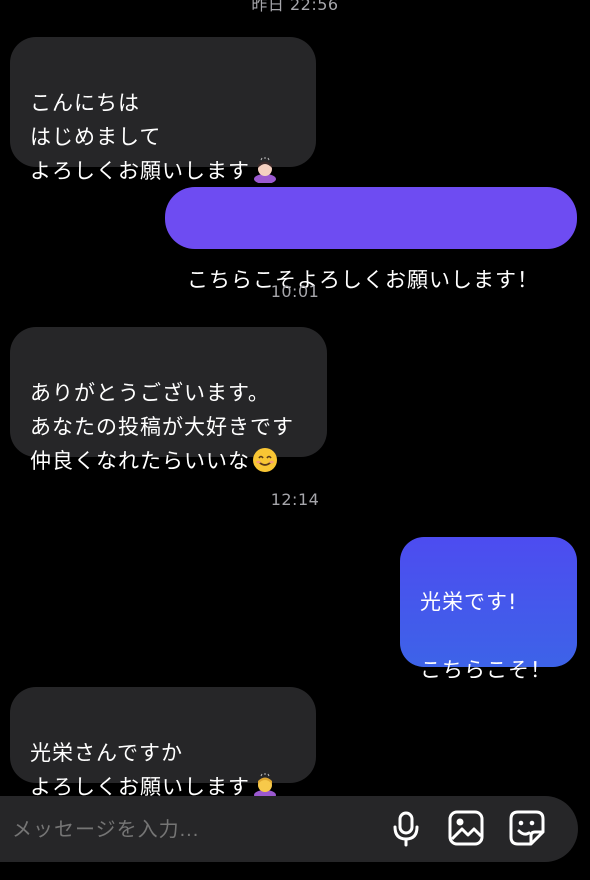 Image resolution: width=590 pixels, height=880 pixels. Describe the element at coordinates (406, 828) in the screenshot. I see `microphone-icon` at that location.